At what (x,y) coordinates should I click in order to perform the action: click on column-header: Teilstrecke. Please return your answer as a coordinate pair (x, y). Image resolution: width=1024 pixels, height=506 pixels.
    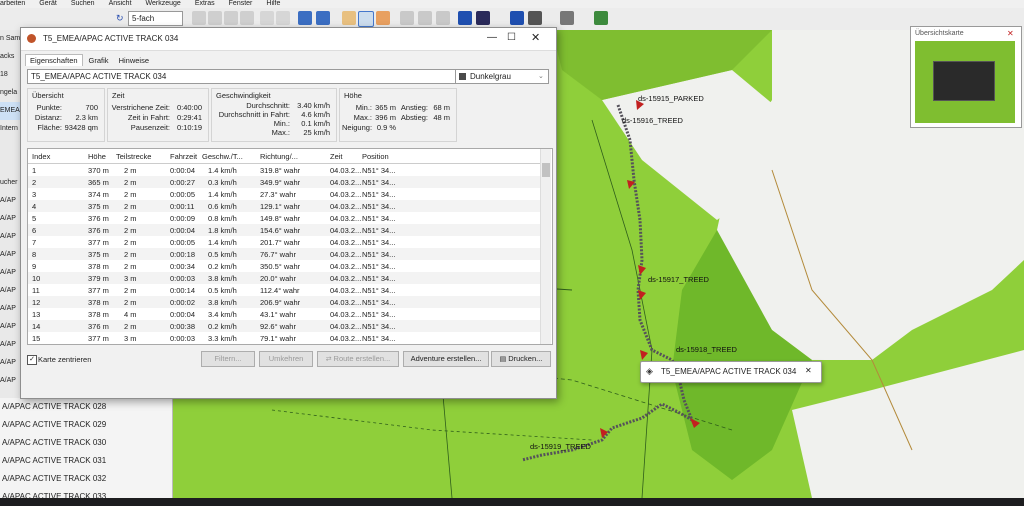
    Looking at the image, I should click on (133, 156).